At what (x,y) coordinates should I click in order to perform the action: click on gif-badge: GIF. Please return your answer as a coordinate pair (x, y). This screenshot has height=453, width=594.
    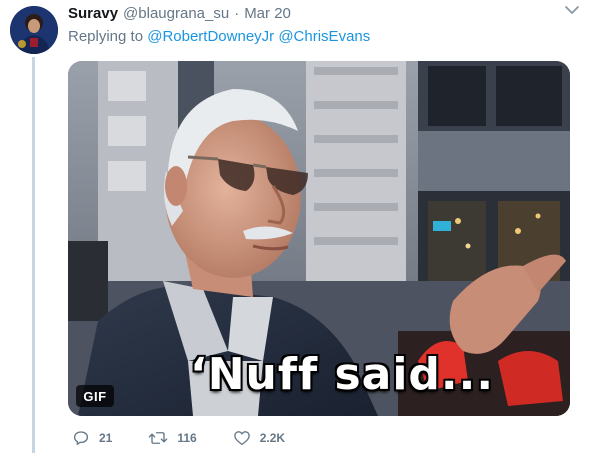
    Looking at the image, I should click on (95, 396).